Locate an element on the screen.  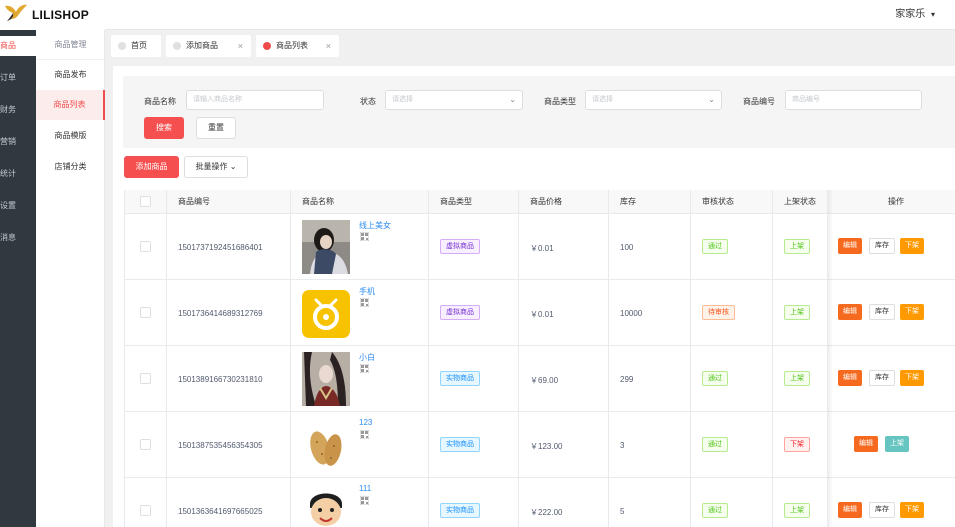
submenu-title: 商品管理 is located at coordinates (70, 45).